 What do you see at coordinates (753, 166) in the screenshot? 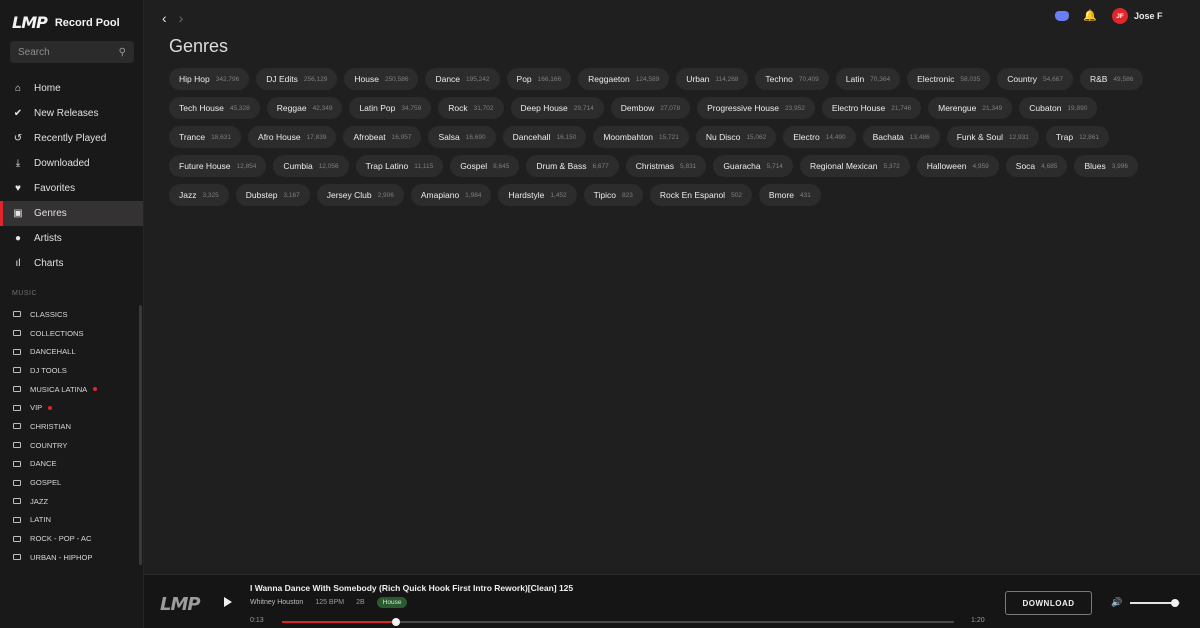
I see `genre-chip: Guaracha 5,714` at bounding box center [753, 166].